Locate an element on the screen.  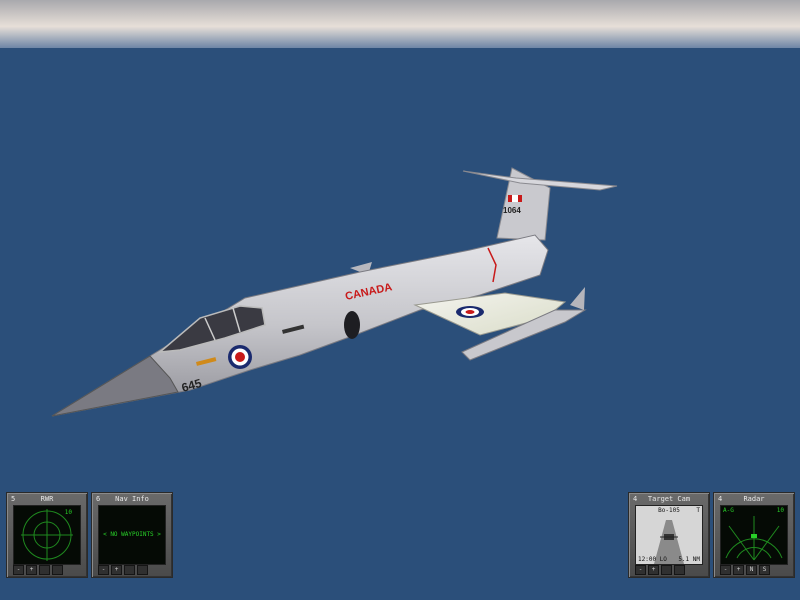
radar-range: 10 is located at coordinates (780, 510).